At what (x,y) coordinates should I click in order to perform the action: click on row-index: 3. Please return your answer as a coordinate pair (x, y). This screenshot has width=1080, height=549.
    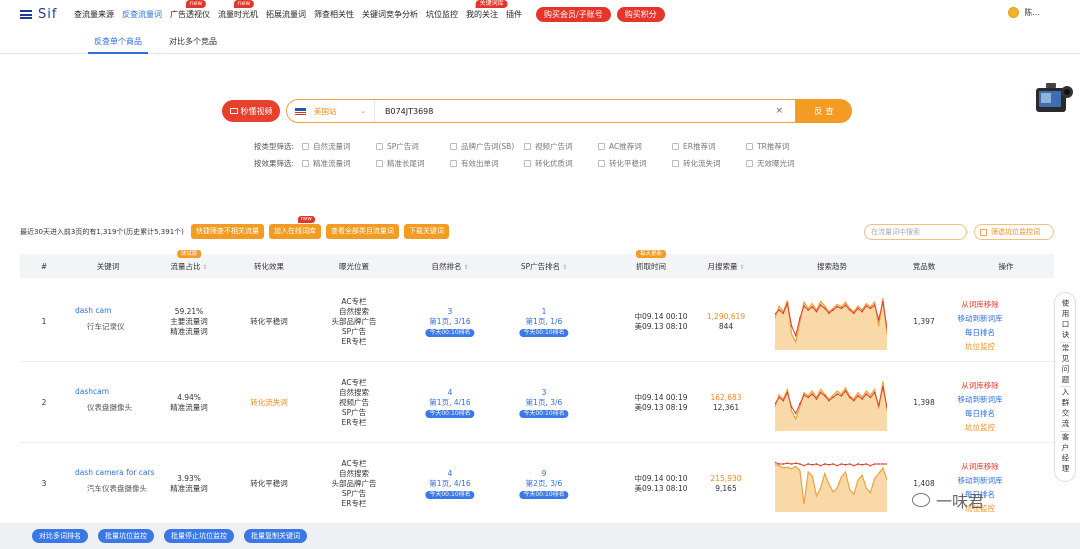
    Looking at the image, I should click on (44, 484).